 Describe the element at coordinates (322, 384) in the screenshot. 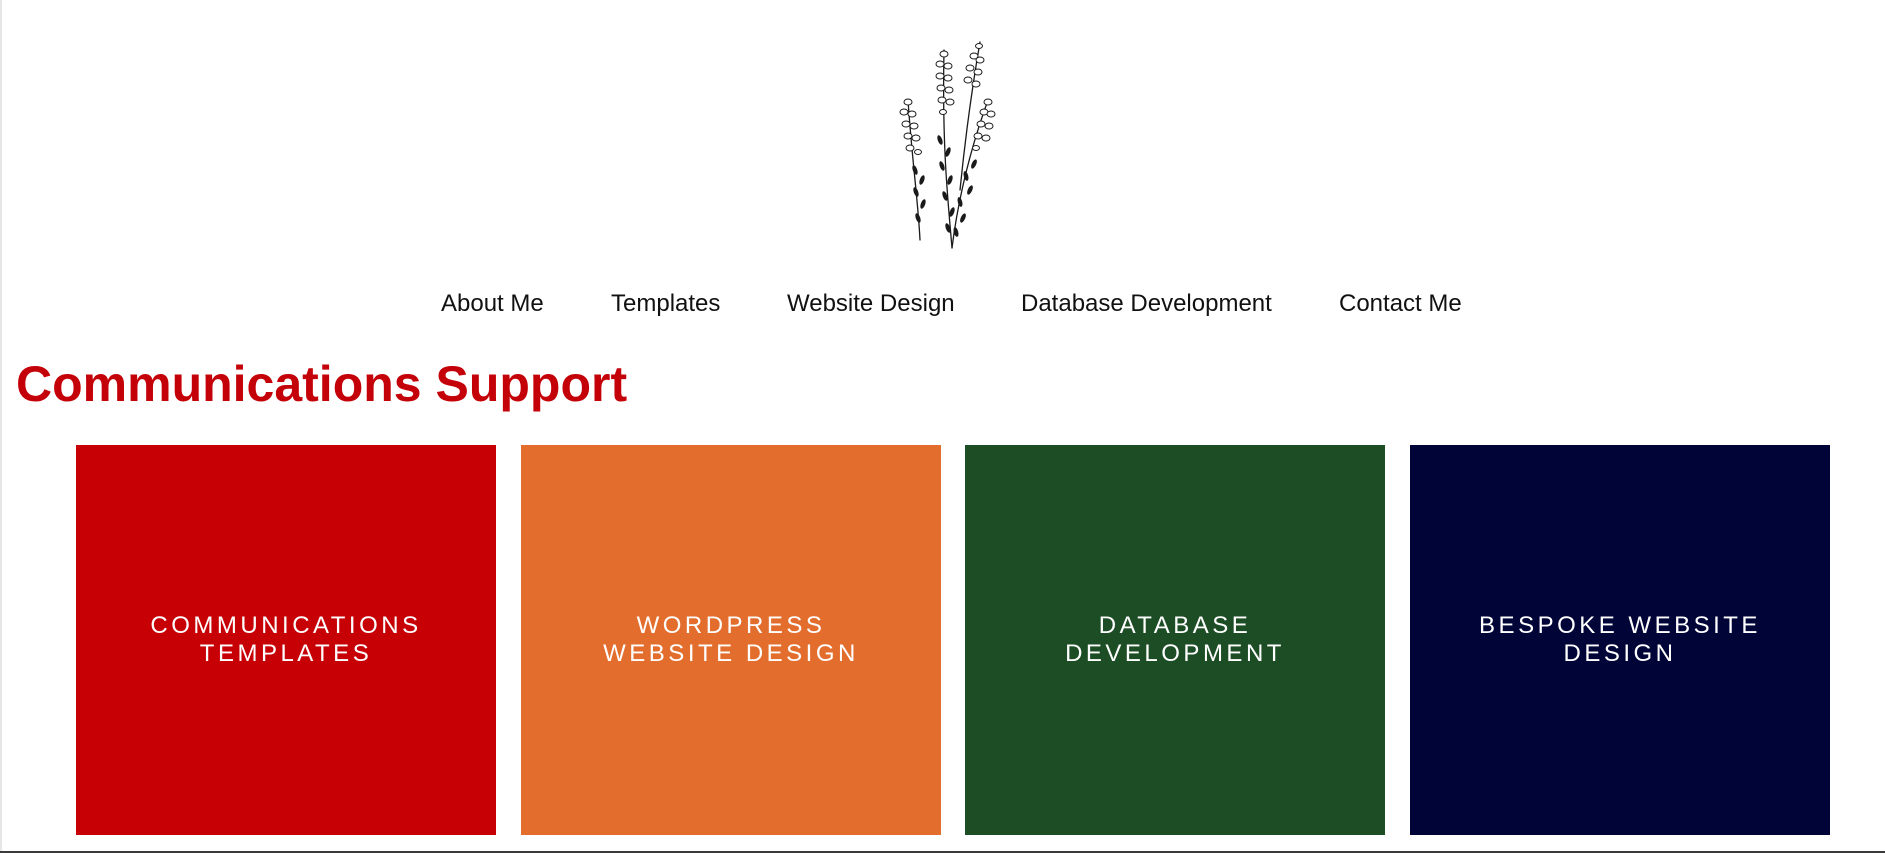

I see `page-title: Communications Support` at that location.